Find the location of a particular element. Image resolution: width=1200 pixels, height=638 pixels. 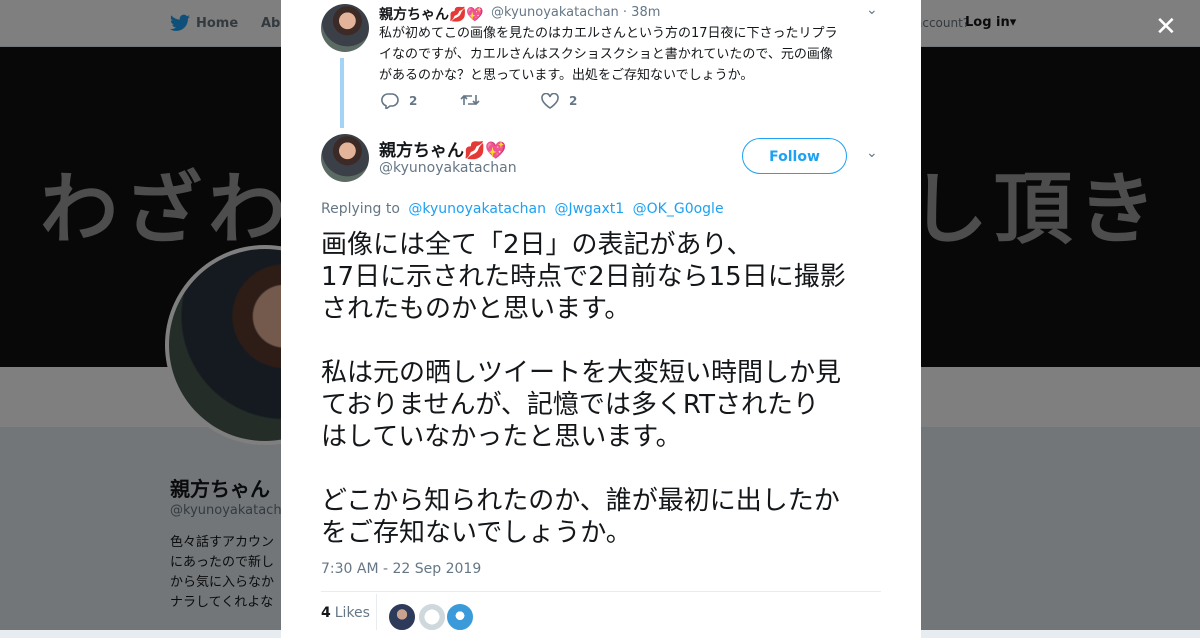

parent-author-handle: @kyunoyakatachan · 38m is located at coordinates (575, 12).